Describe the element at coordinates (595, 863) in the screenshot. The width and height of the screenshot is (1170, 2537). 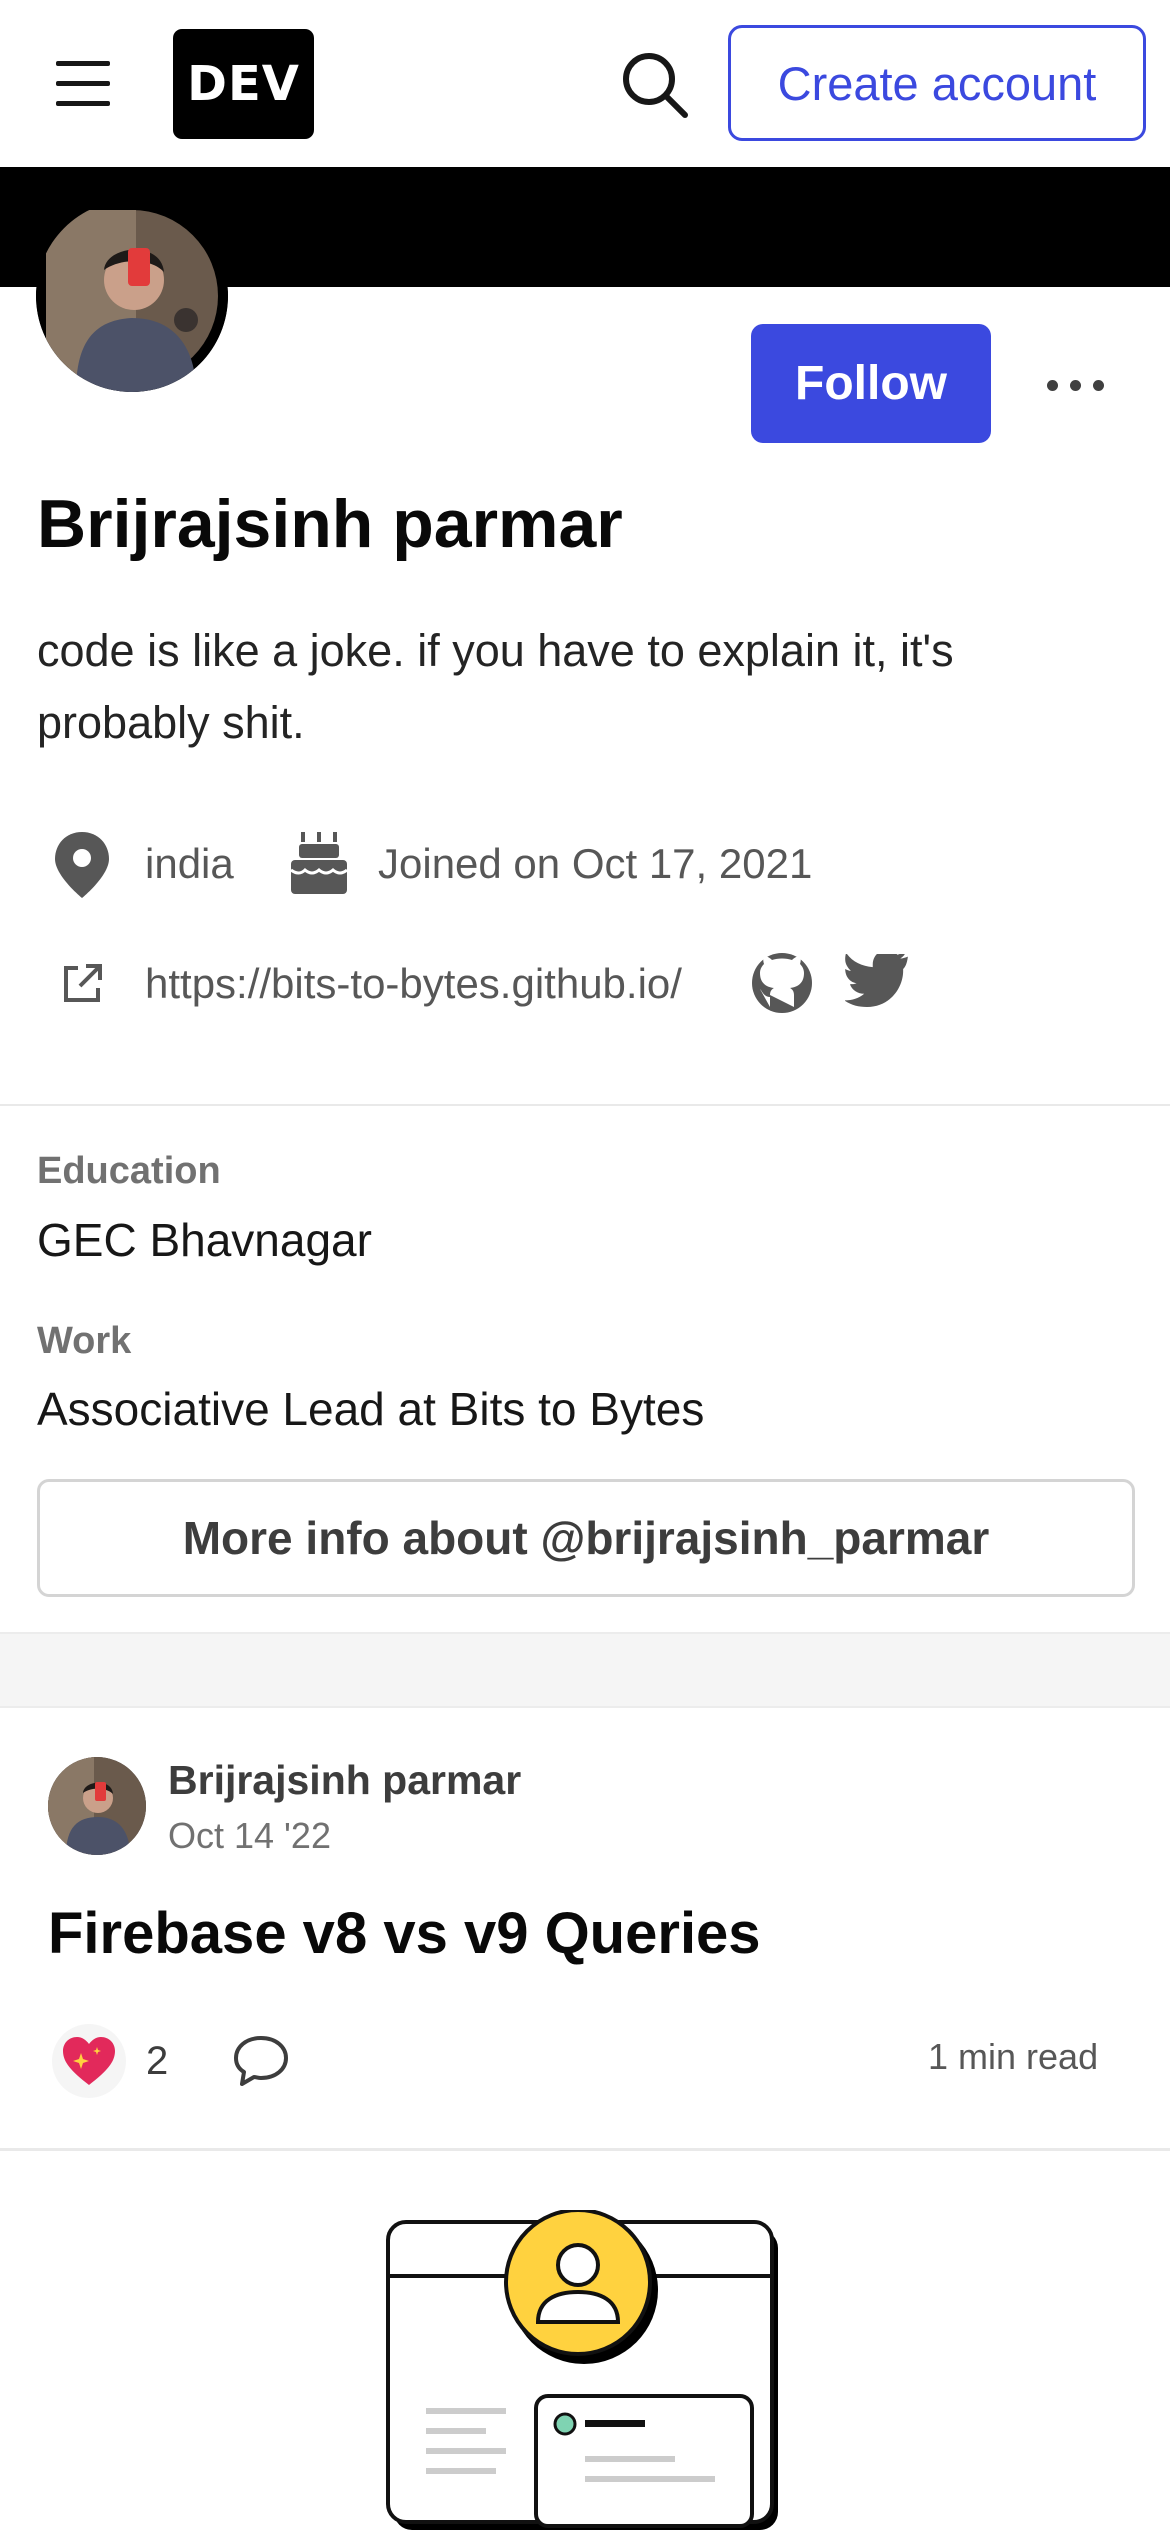
I see `joined-date: Joined on Oct 17, 2021` at that location.